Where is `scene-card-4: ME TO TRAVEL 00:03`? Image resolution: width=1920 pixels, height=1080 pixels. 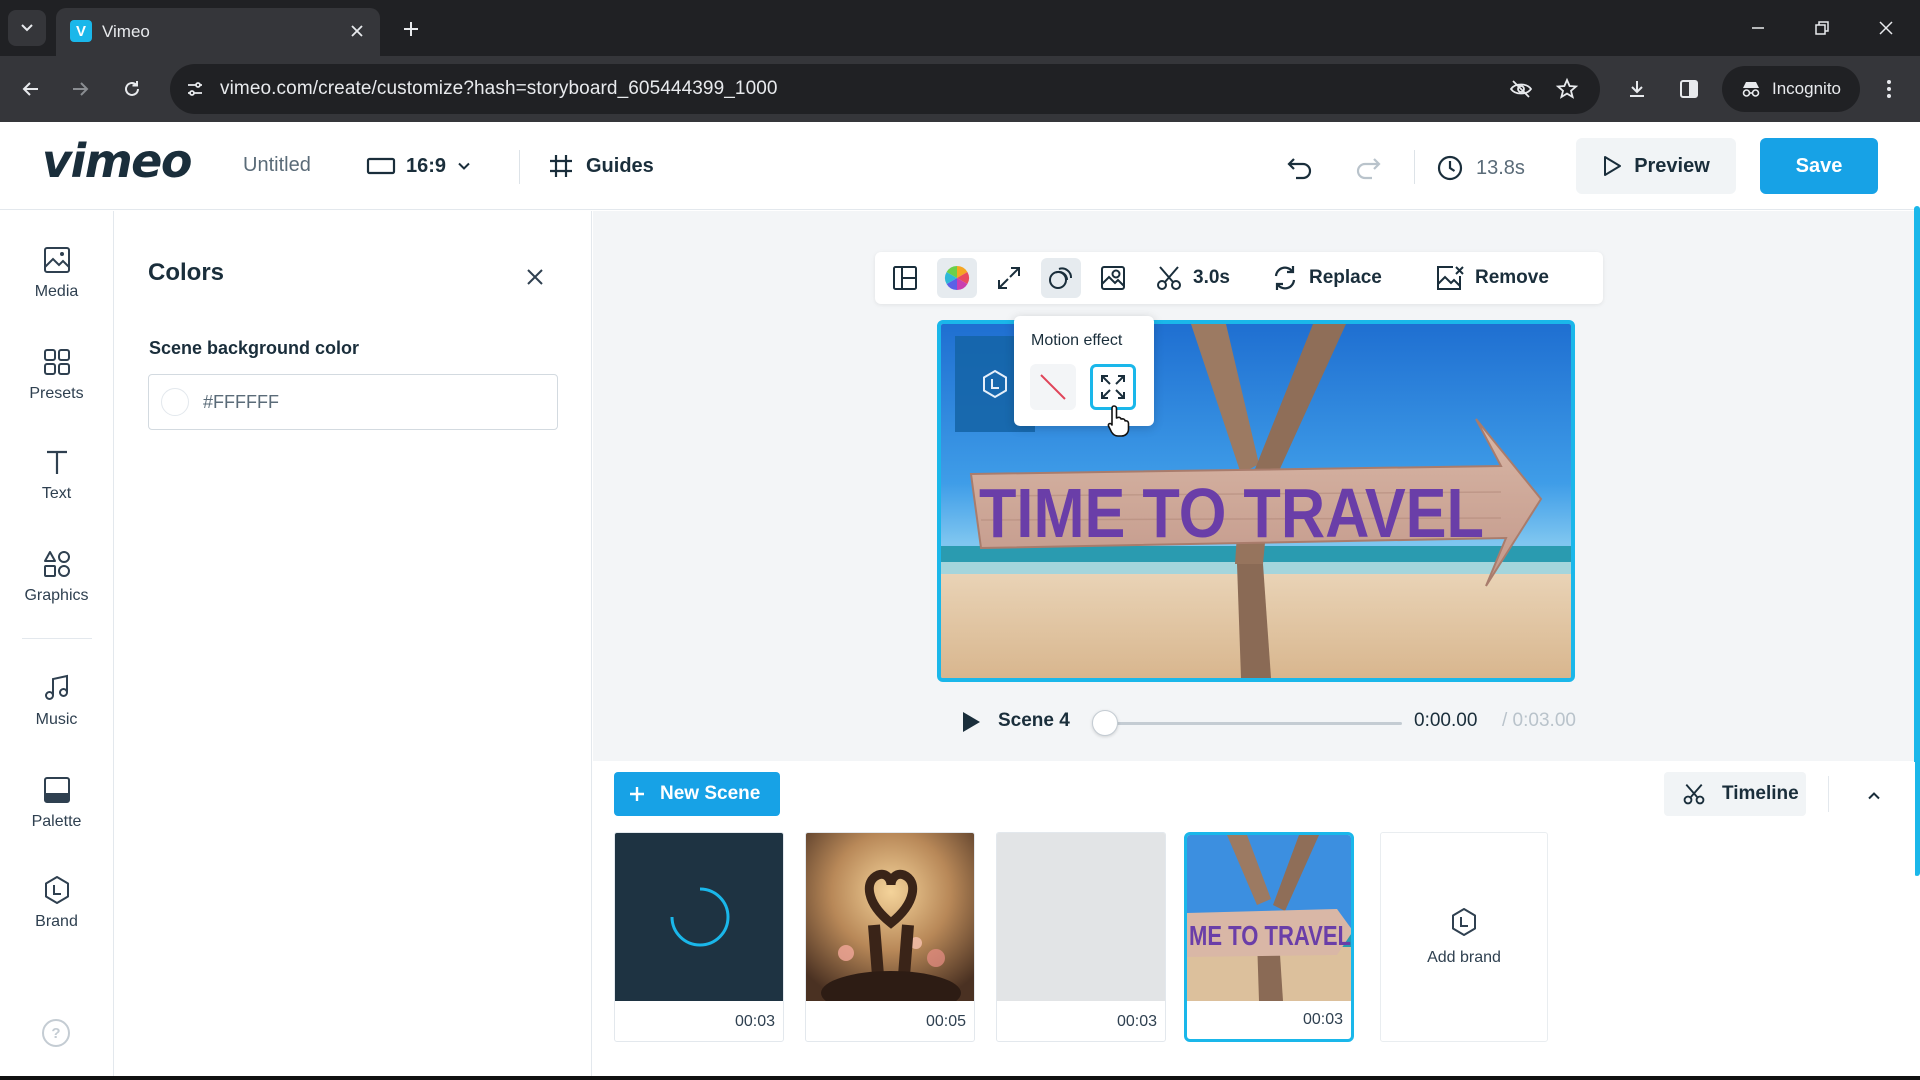 scene-card-4: ME TO TRAVEL 00:03 is located at coordinates (1269, 937).